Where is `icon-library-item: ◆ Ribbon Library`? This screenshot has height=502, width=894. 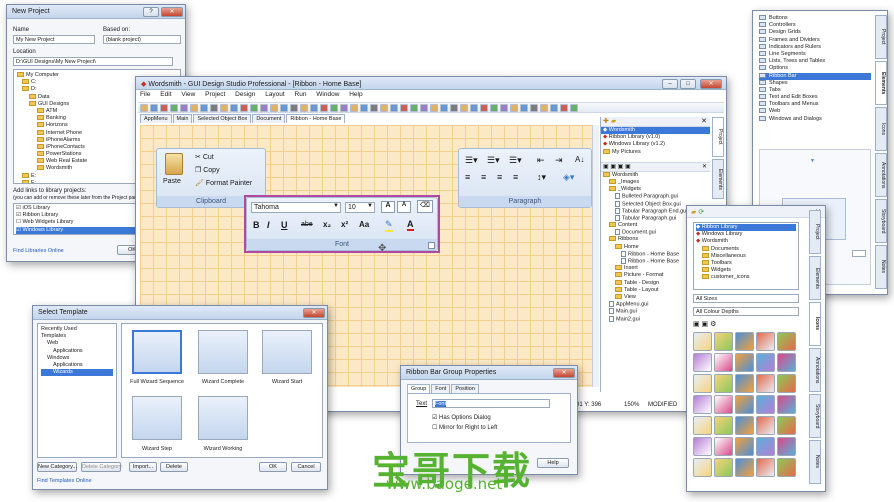 icon-library-item: ◆ Ribbon Library is located at coordinates (746, 228).